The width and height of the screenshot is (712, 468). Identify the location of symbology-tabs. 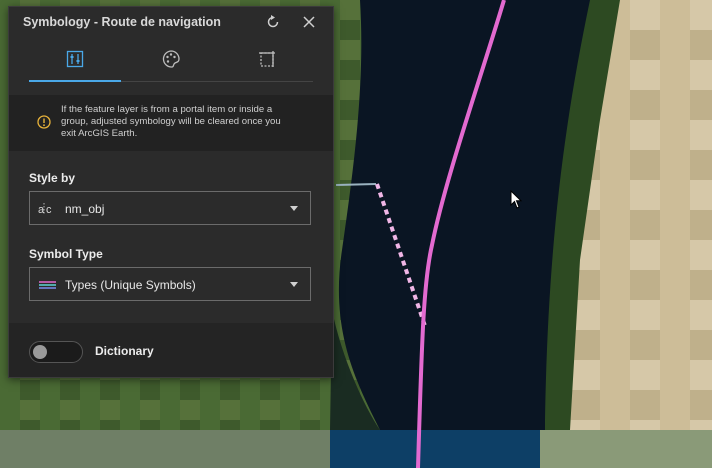
(171, 61).